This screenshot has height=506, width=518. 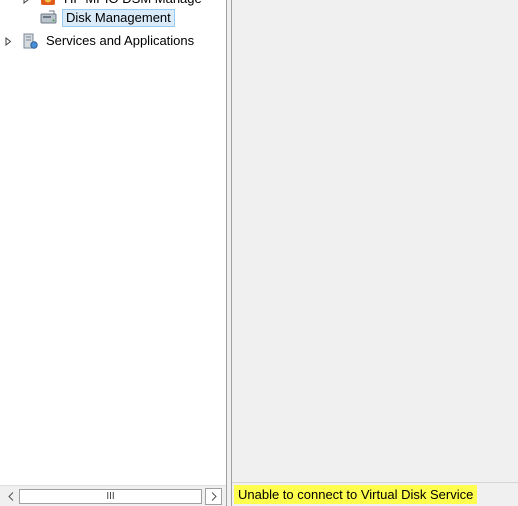 I want to click on tree-item-disk-management: Disk Management, so click(x=107, y=18).